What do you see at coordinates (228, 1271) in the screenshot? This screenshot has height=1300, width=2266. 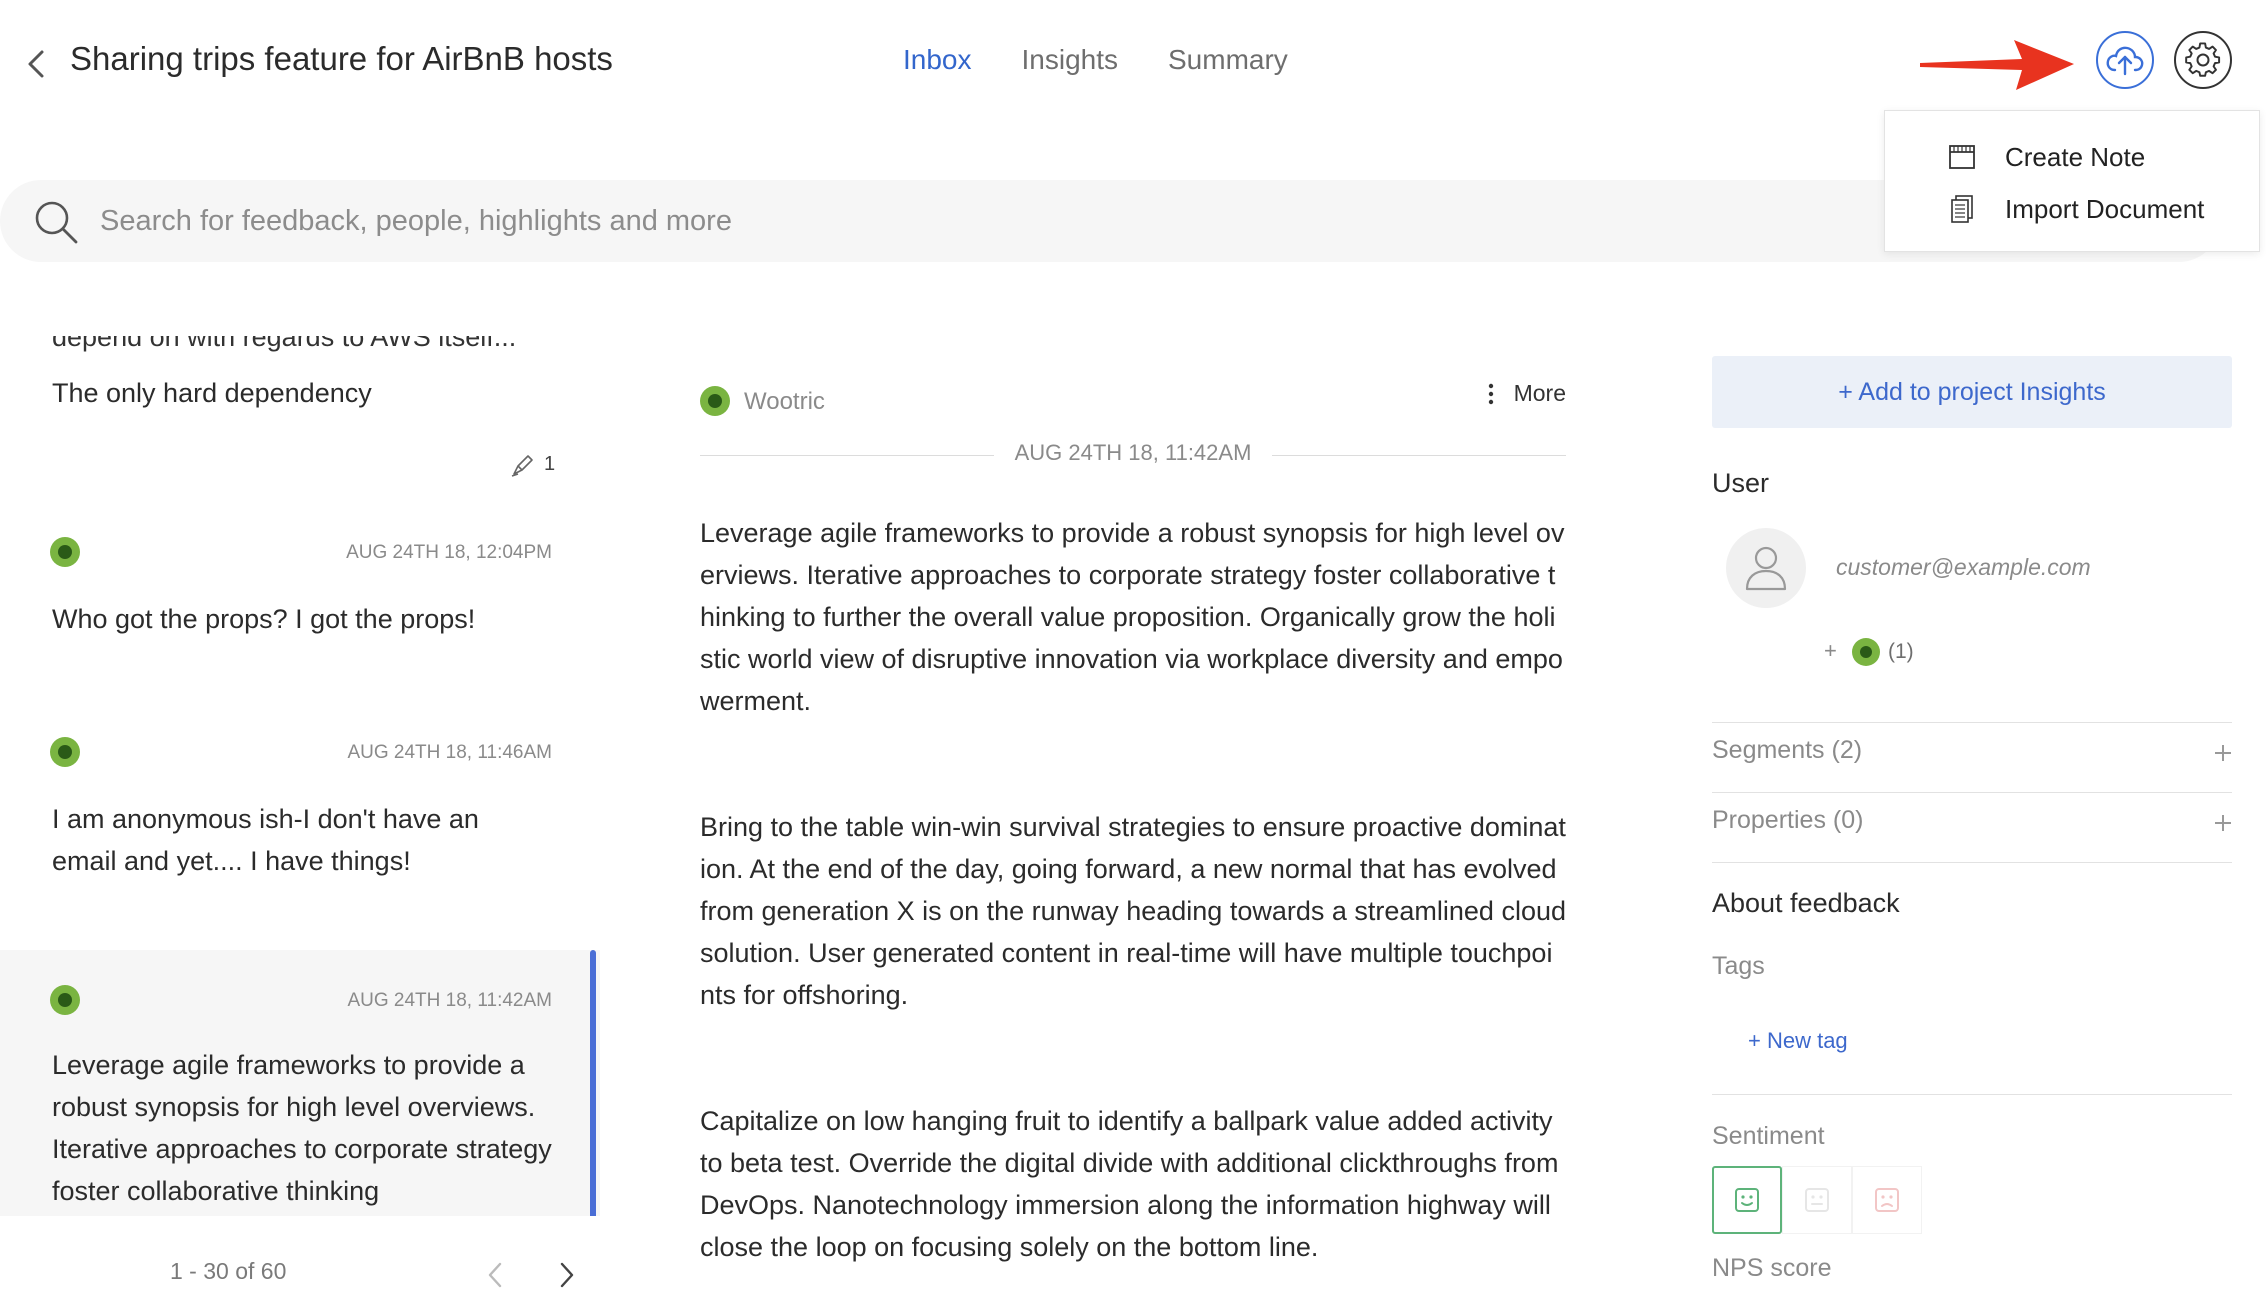 I see `page-count: 1 - 30 of 60` at bounding box center [228, 1271].